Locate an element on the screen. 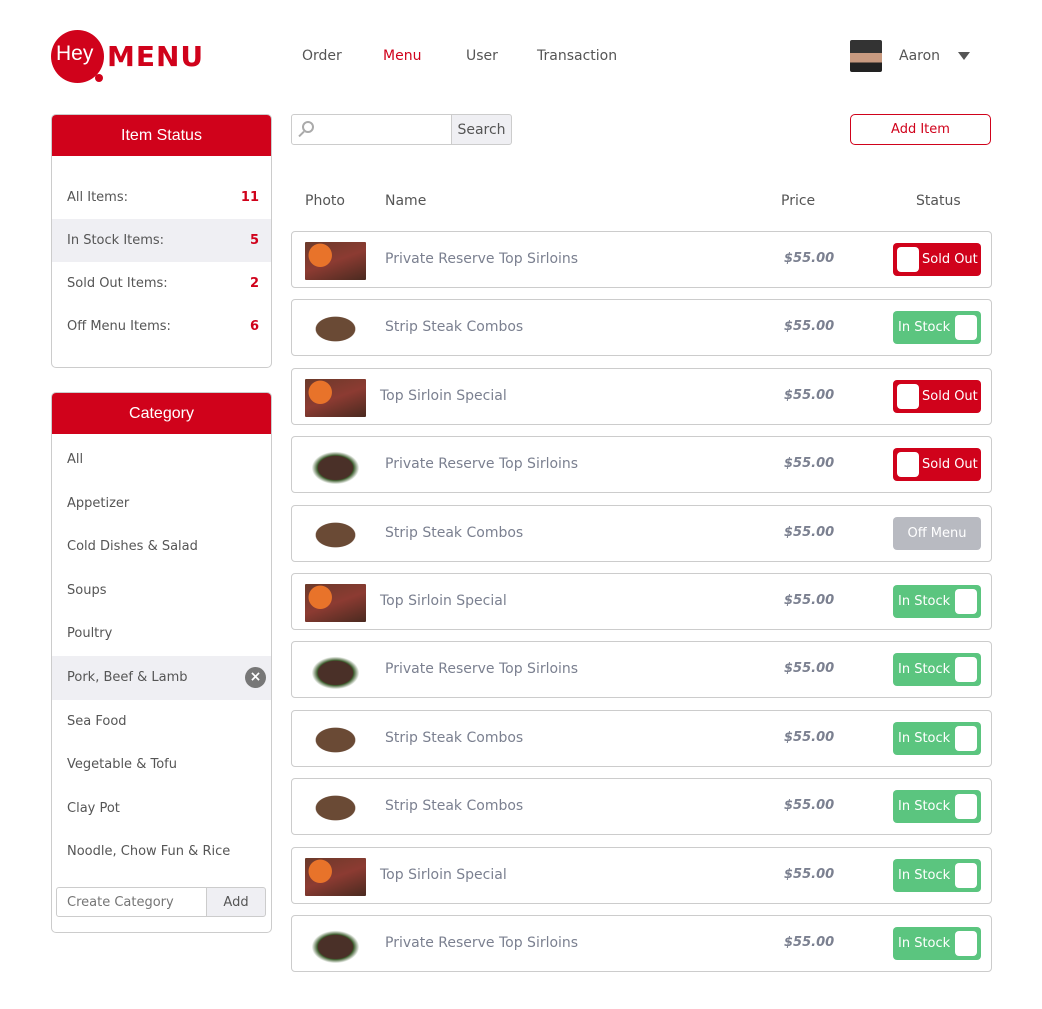  logo: Hey MENU is located at coordinates (128, 57).